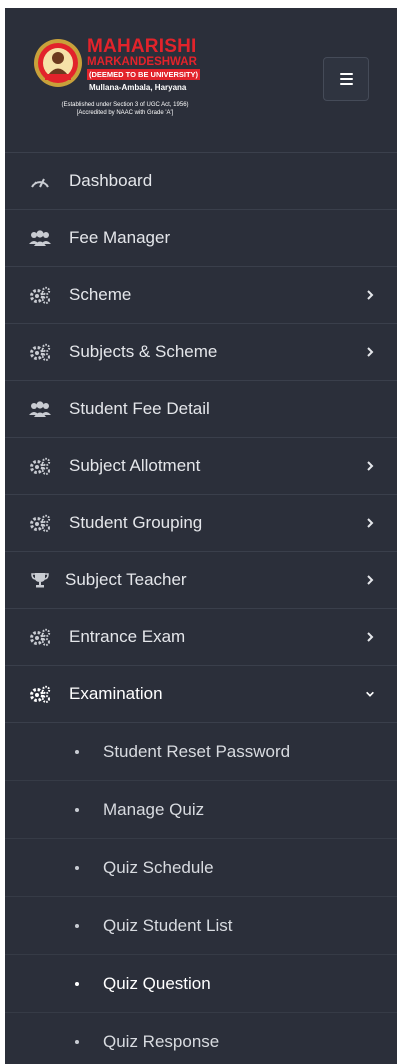  I want to click on submenu-item-manage-quiz: Manage Quiz, so click(201, 810).